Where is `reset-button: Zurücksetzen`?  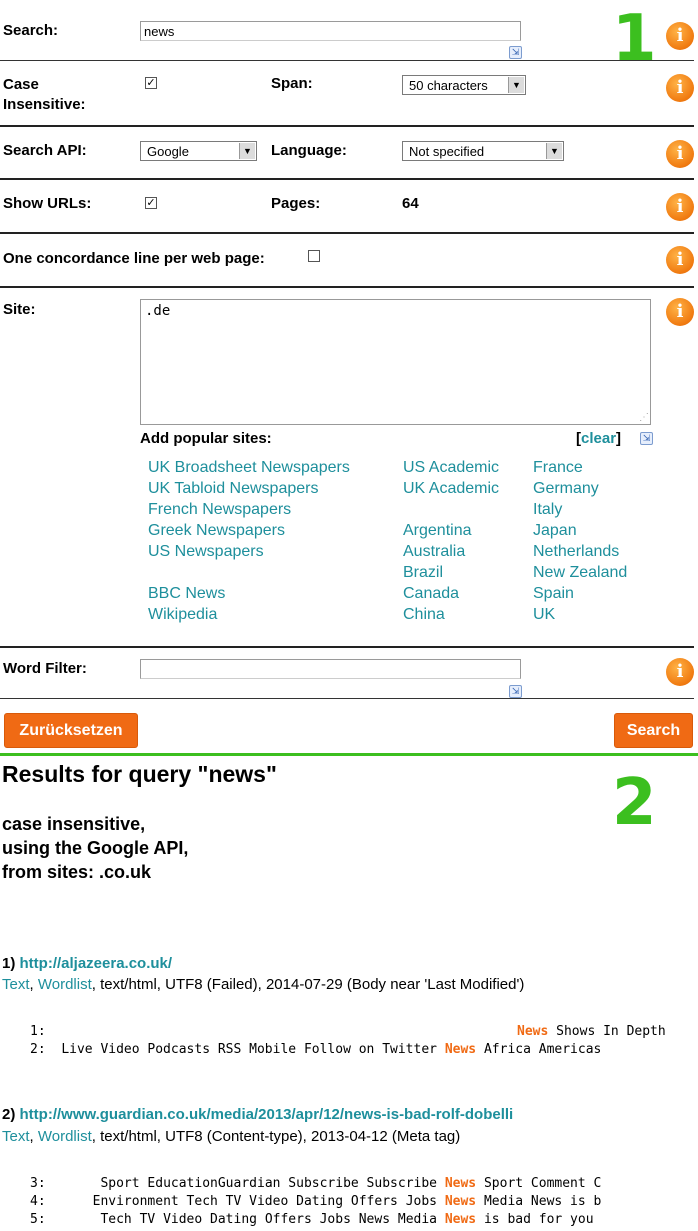
reset-button: Zurücksetzen is located at coordinates (71, 730).